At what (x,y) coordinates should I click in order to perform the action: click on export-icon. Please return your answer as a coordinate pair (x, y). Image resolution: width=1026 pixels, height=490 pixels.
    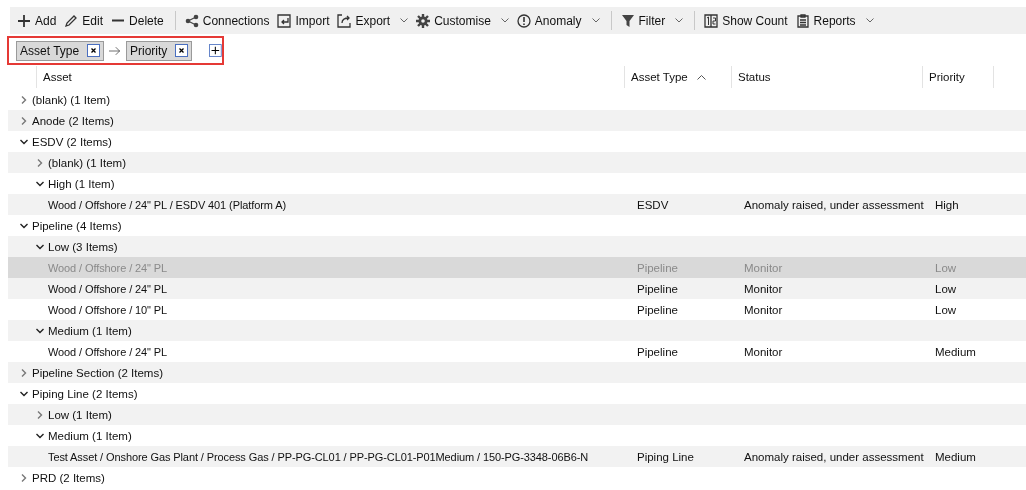
    Looking at the image, I should click on (344, 20).